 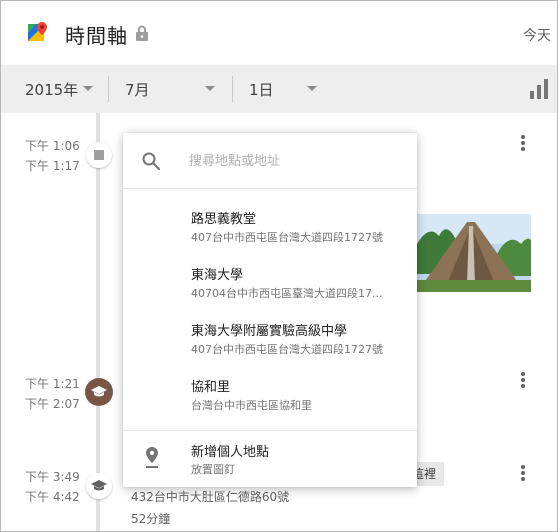 What do you see at coordinates (38, 32) in the screenshot?
I see `google-maps-logo-icon` at bounding box center [38, 32].